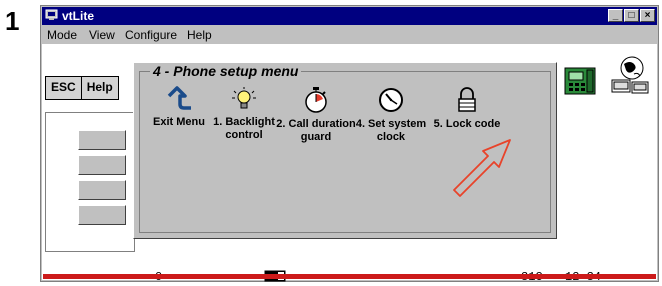 The height and width of the screenshot is (286, 662). I want to click on phone-icon, so click(581, 80).